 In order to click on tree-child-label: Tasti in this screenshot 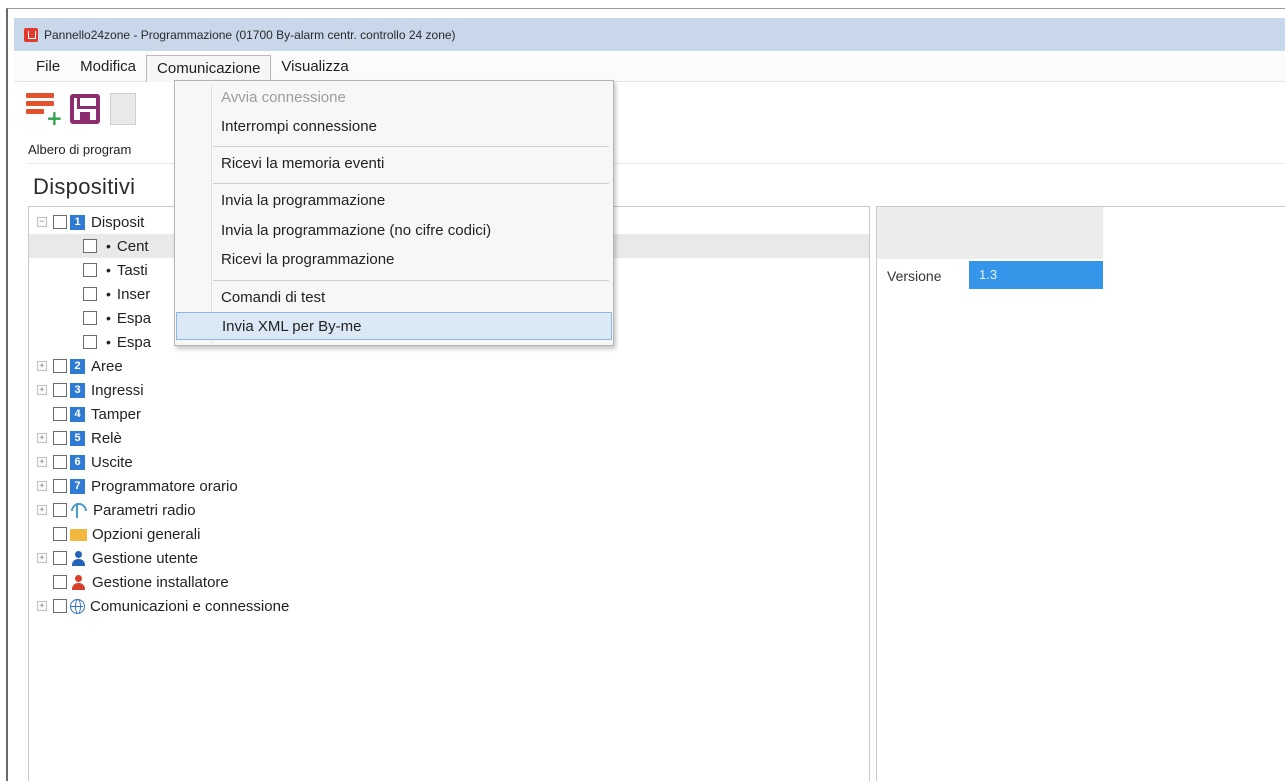, I will do `click(132, 270)`.